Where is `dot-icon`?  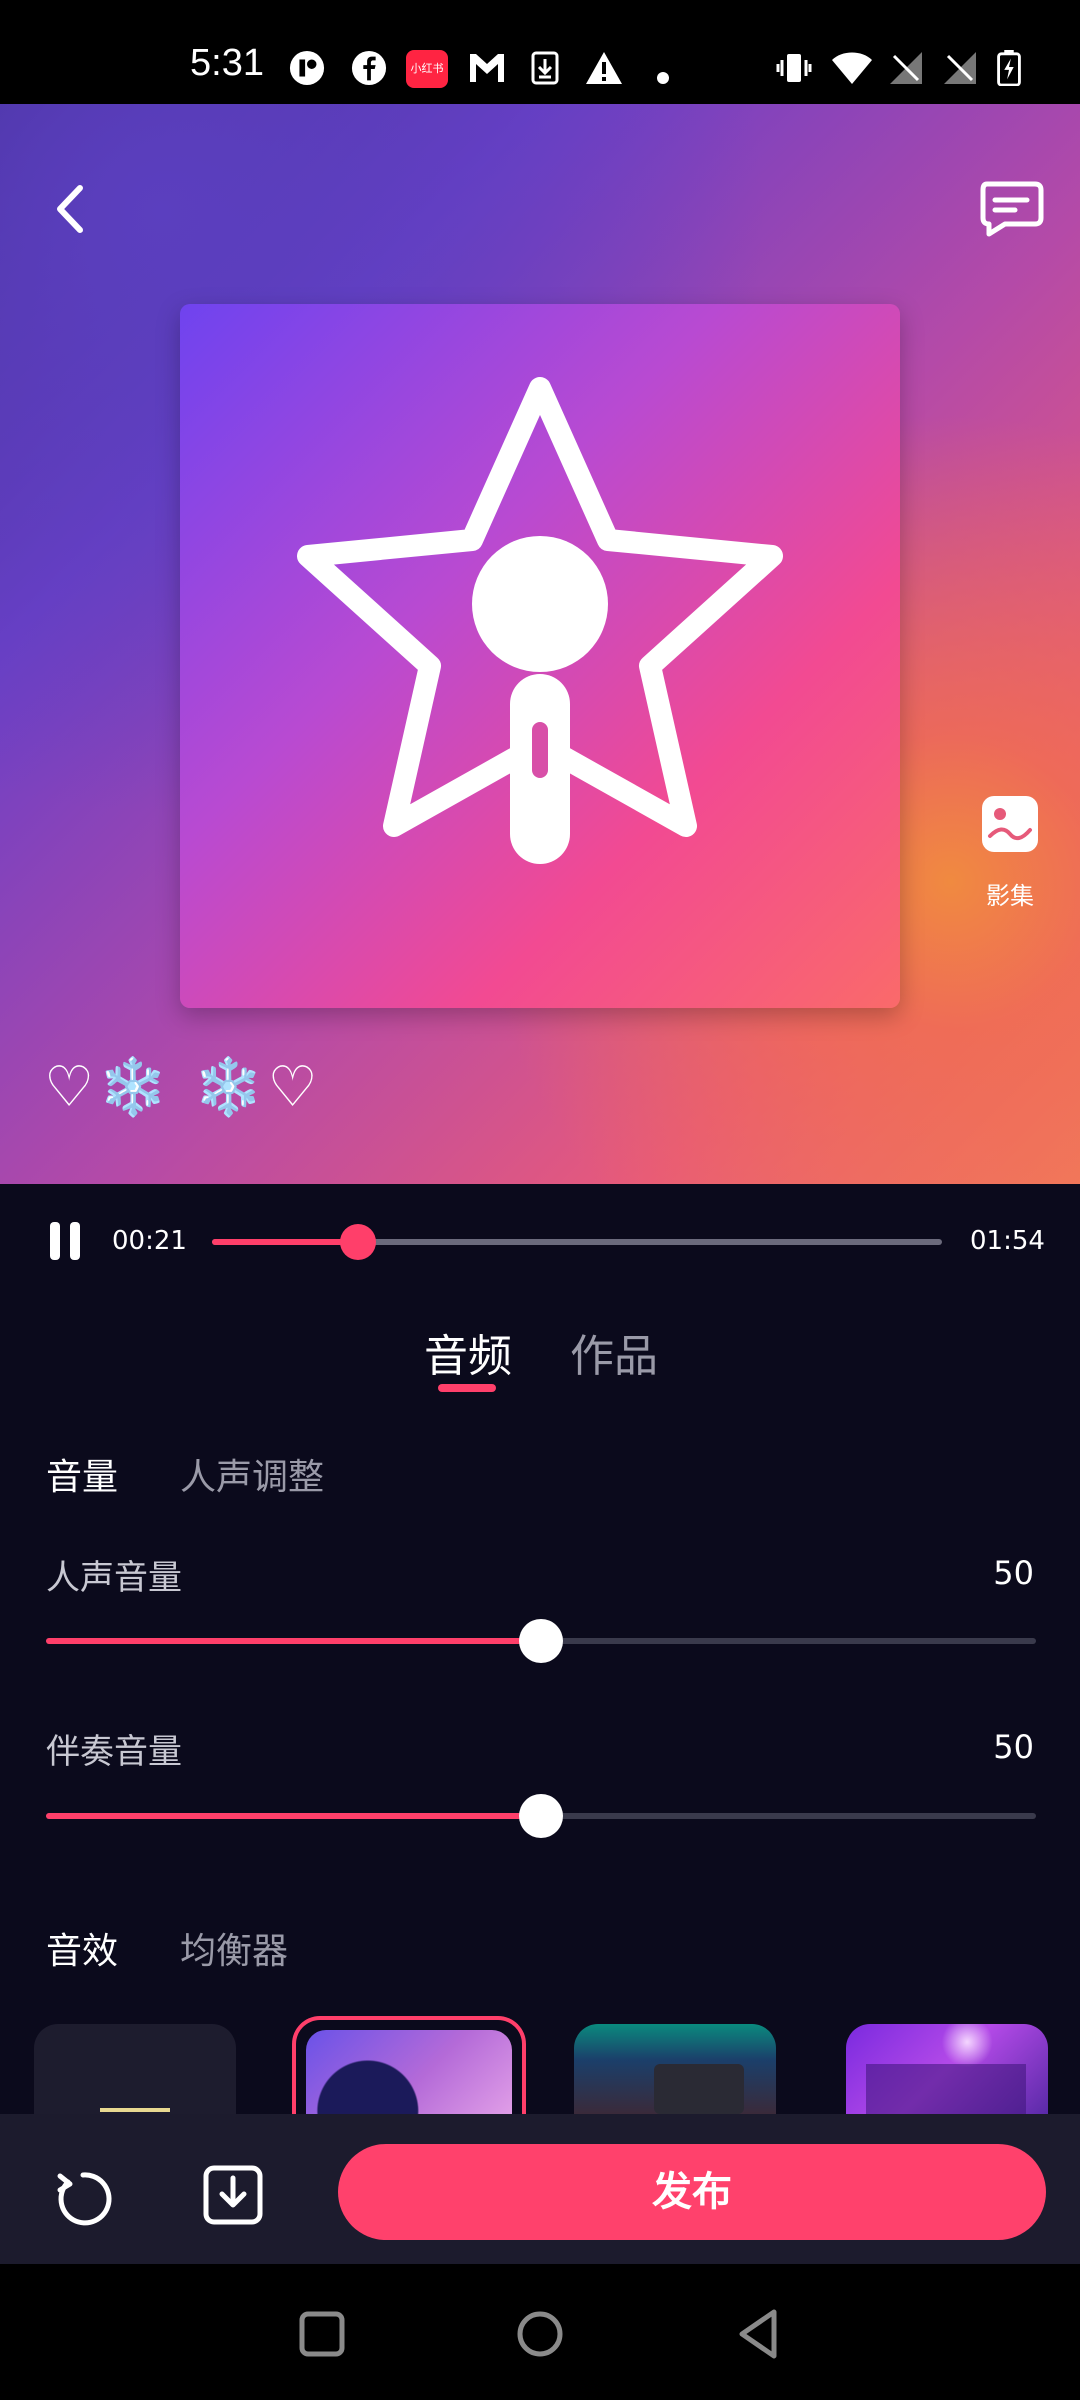 dot-icon is located at coordinates (663, 78).